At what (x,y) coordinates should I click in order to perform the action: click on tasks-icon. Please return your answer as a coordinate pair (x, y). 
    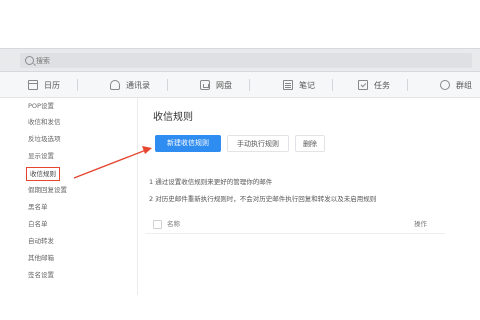
    Looking at the image, I should click on (363, 85).